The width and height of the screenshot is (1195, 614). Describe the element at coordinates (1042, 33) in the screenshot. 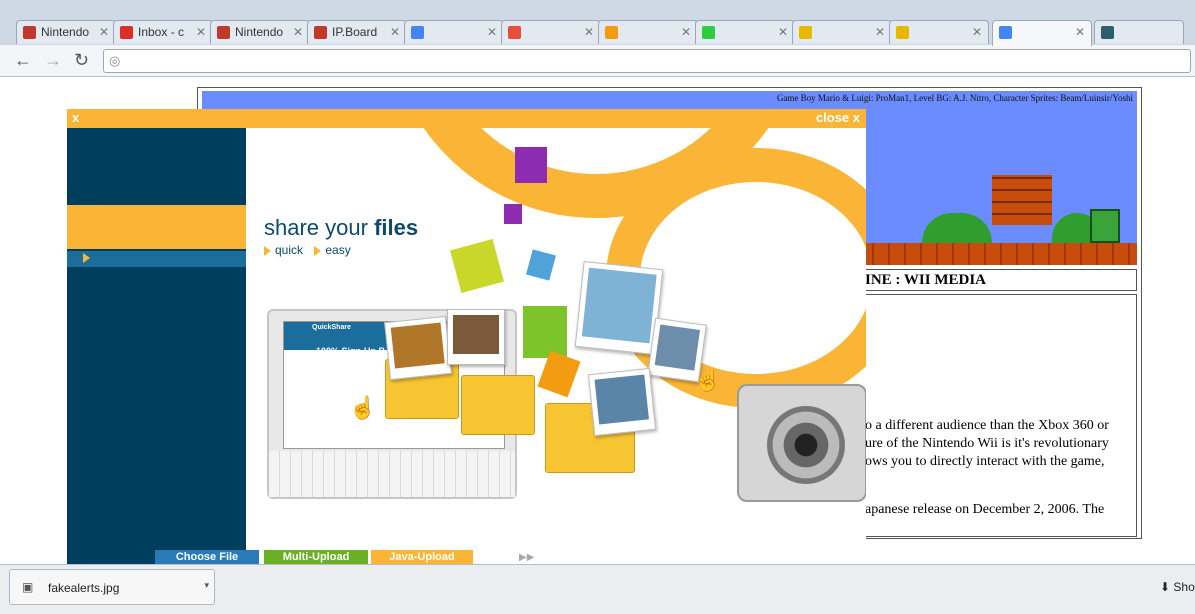

I see `tab-google-active: ✕` at that location.